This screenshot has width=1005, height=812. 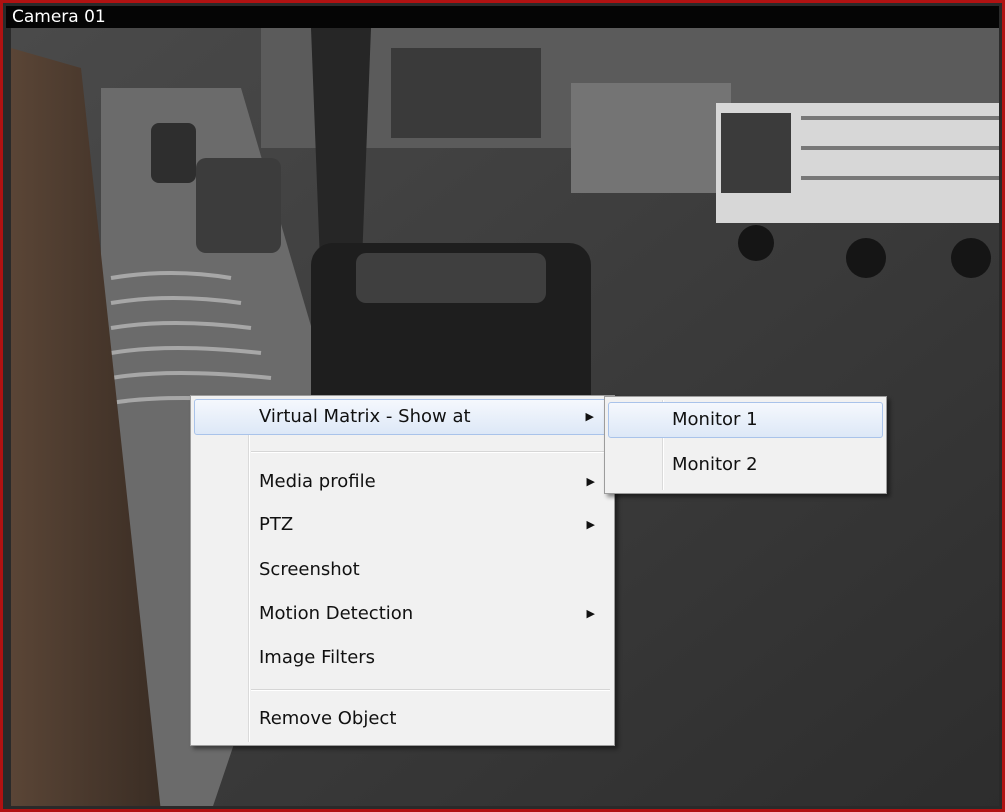 I want to click on menu-item-media-profile: Media profile ▶, so click(x=402, y=482).